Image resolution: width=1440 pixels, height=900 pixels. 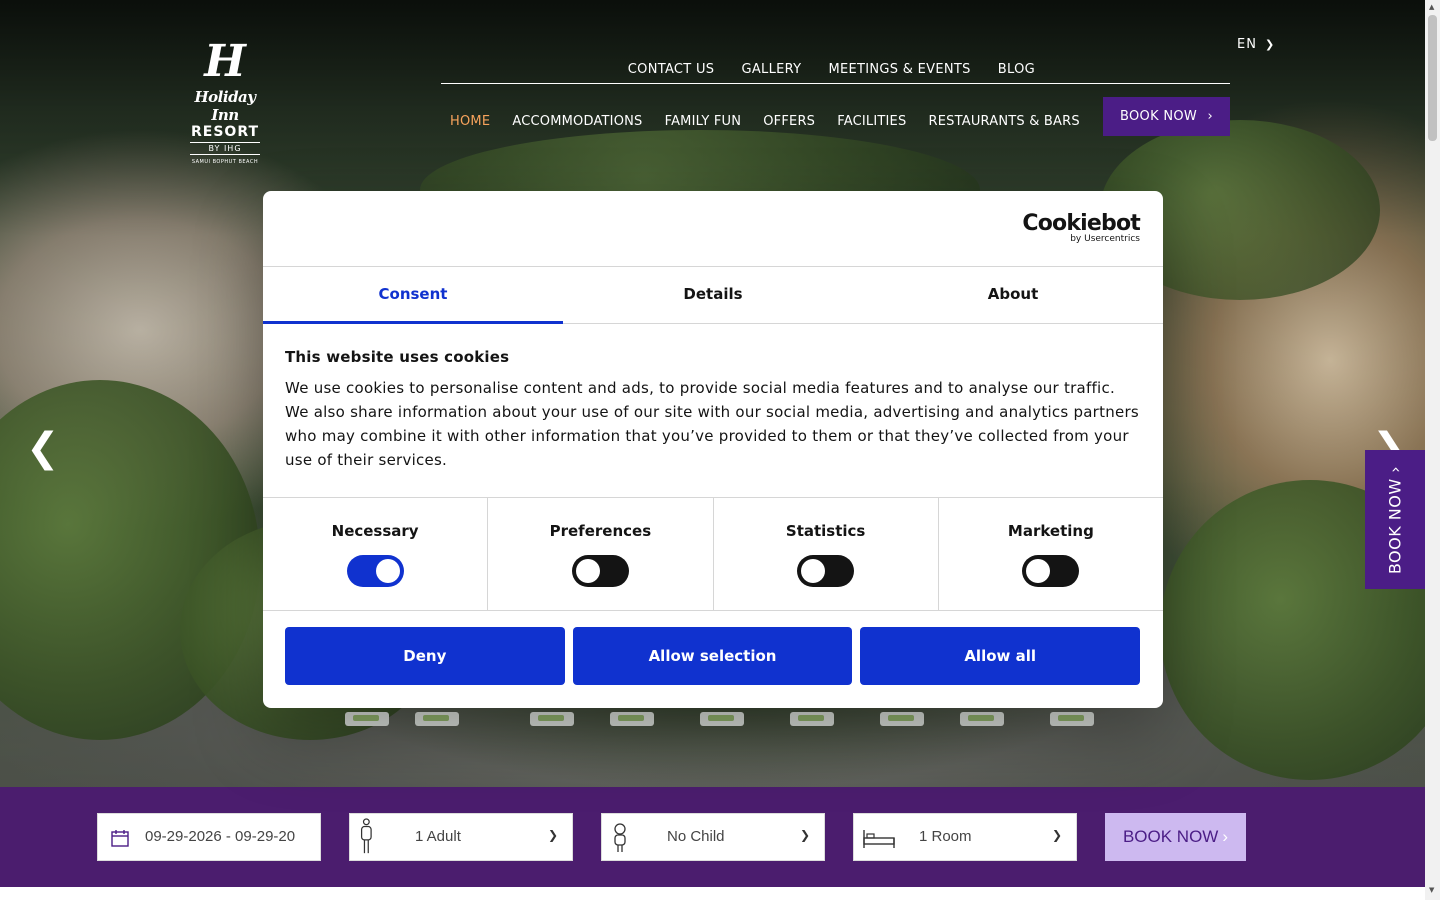 What do you see at coordinates (470, 121) in the screenshot?
I see `nav-home: HOME` at bounding box center [470, 121].